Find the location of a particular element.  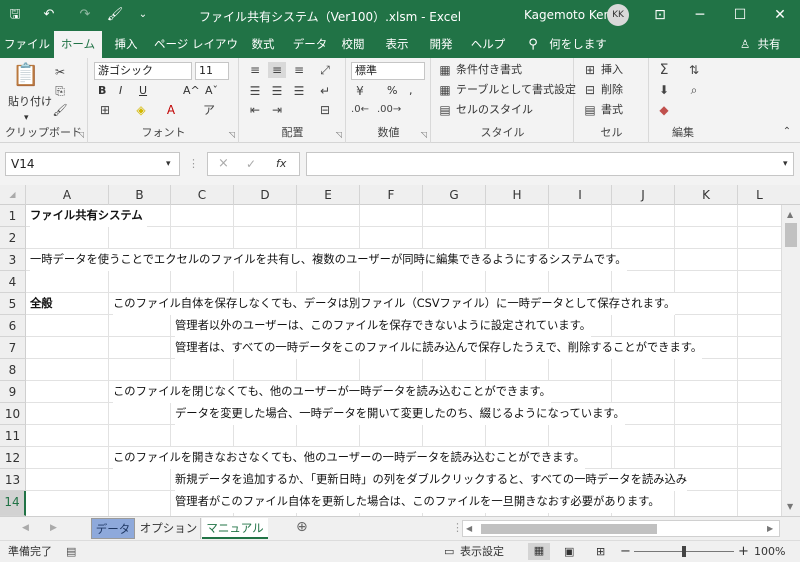

scroll-right-icon: ▶ is located at coordinates (770, 529).